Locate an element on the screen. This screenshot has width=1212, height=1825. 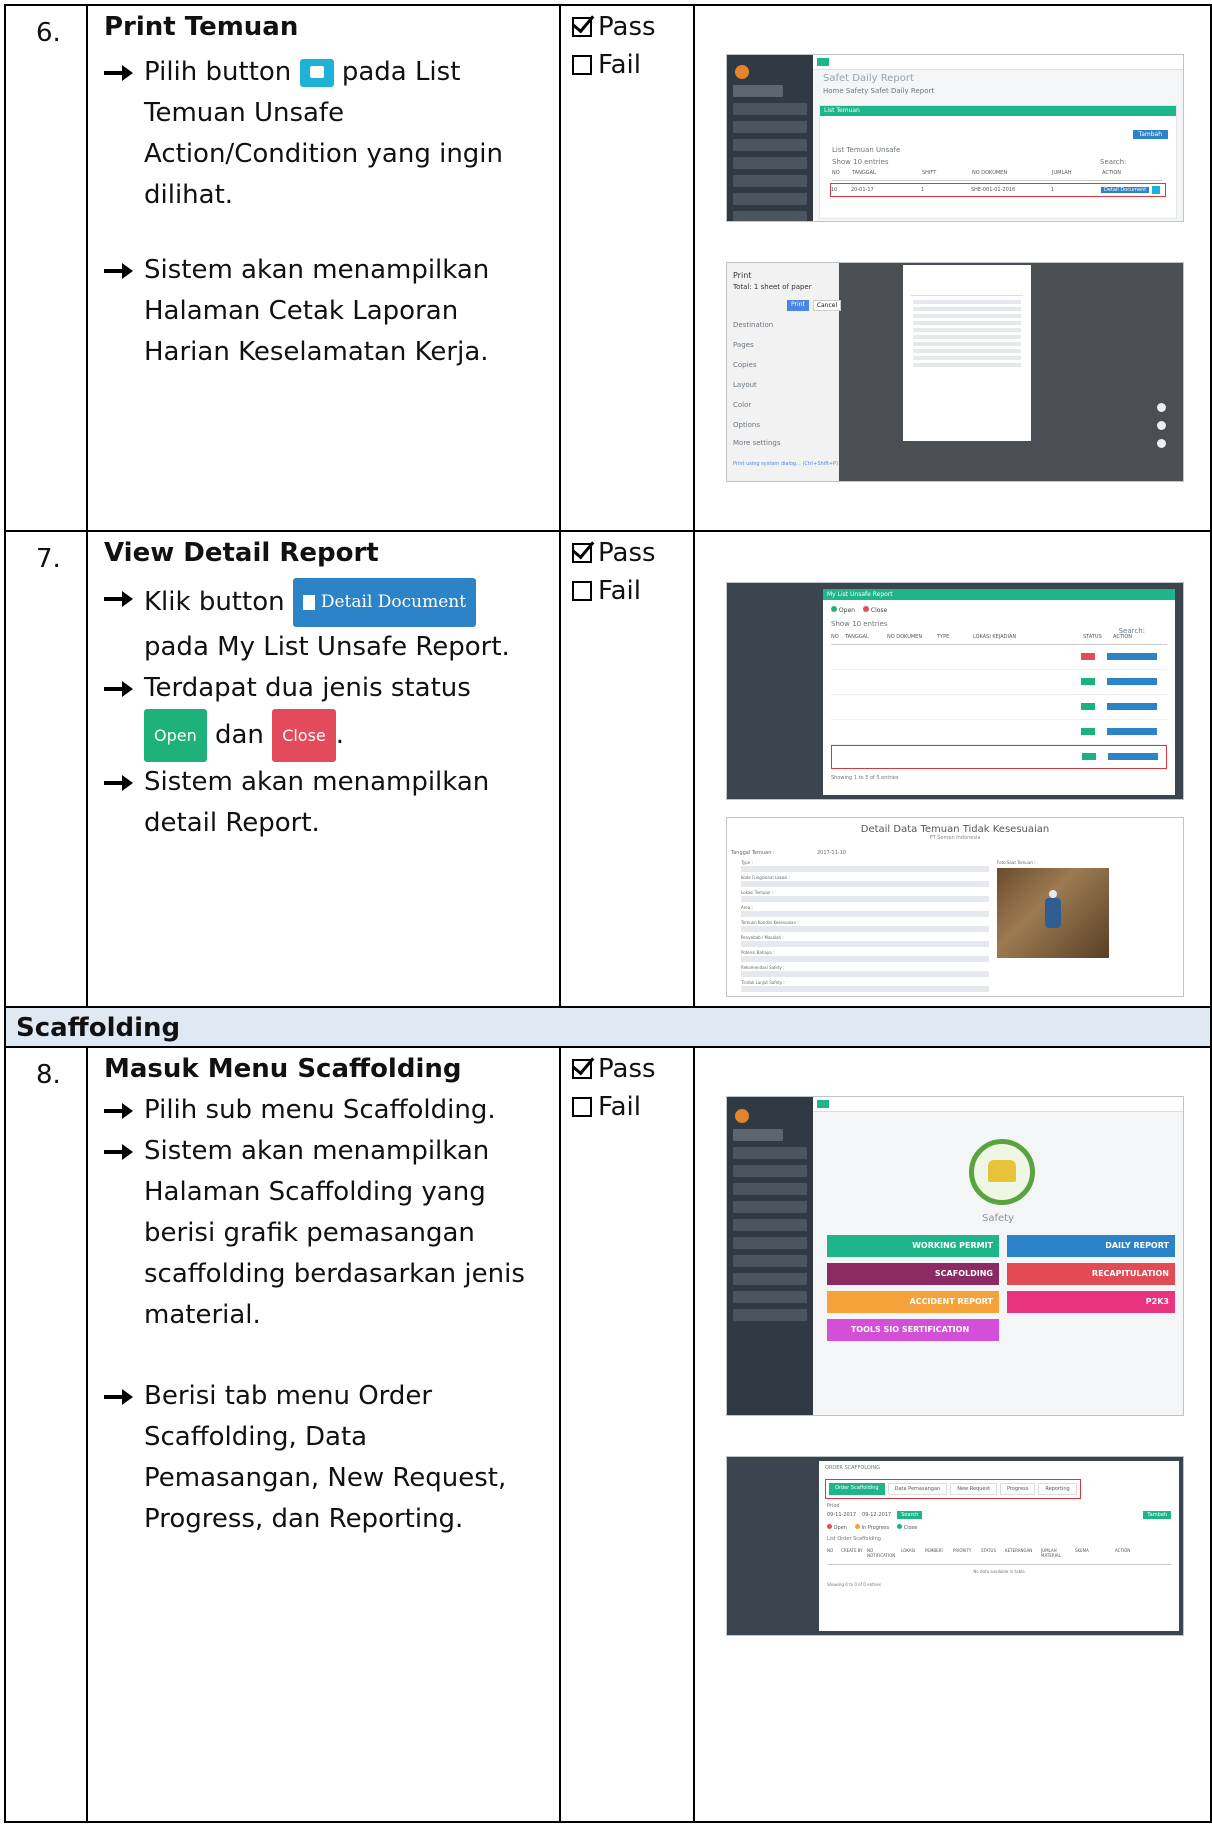
row7-period: . is located at coordinates (340, 735).